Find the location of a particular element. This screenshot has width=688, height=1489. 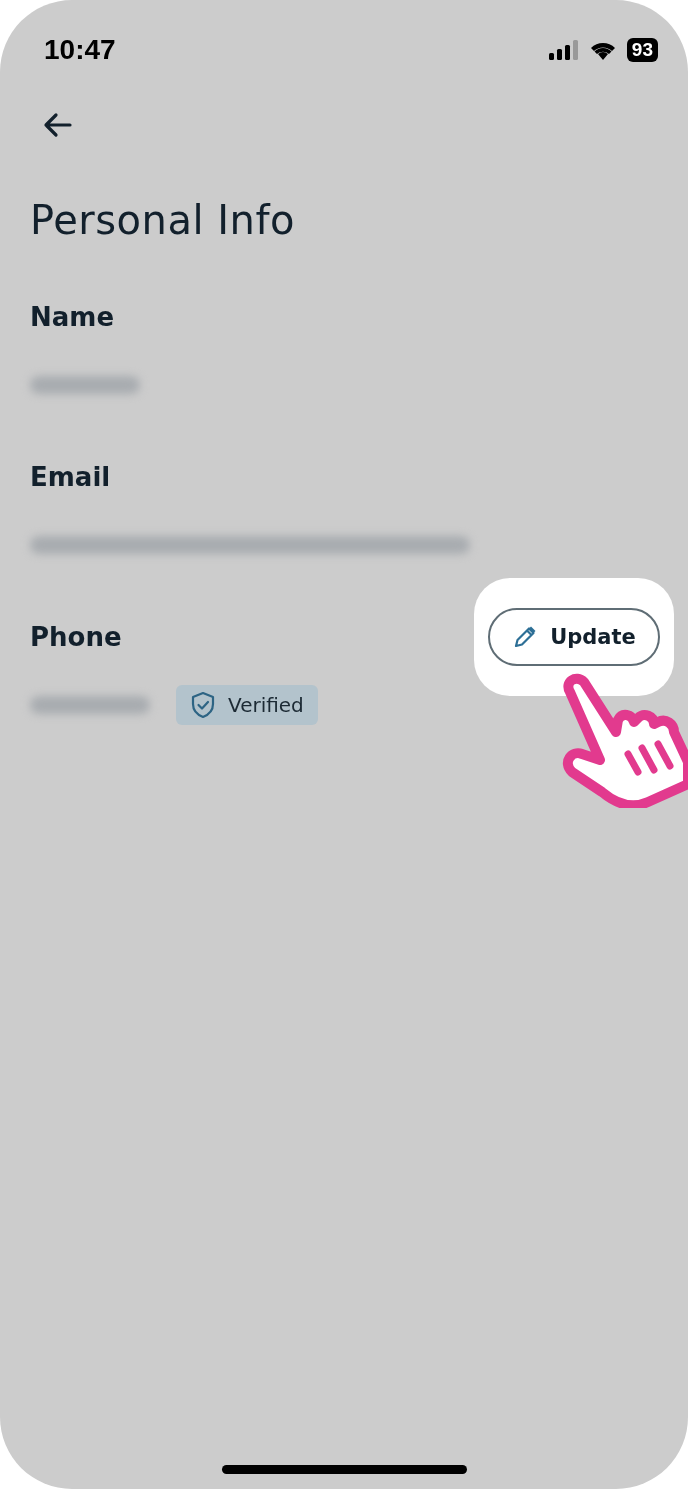

signal-icon is located at coordinates (563, 50).